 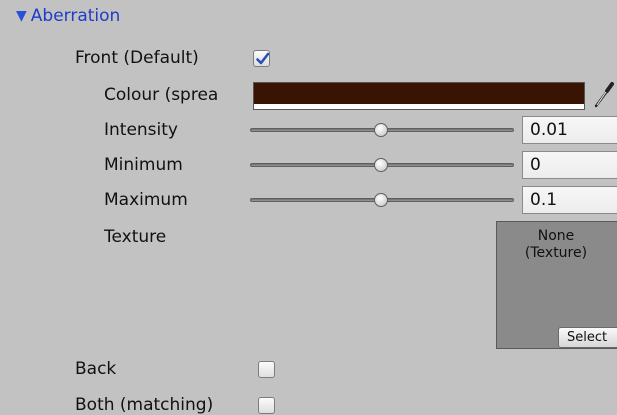 I want to click on eyedropper-icon, so click(x=604, y=97).